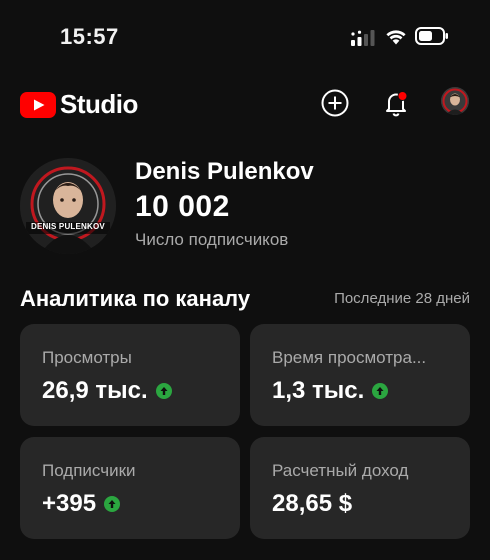  What do you see at coordinates (135, 298) in the screenshot?
I see `analytics-title: Аналитика по каналу` at bounding box center [135, 298].